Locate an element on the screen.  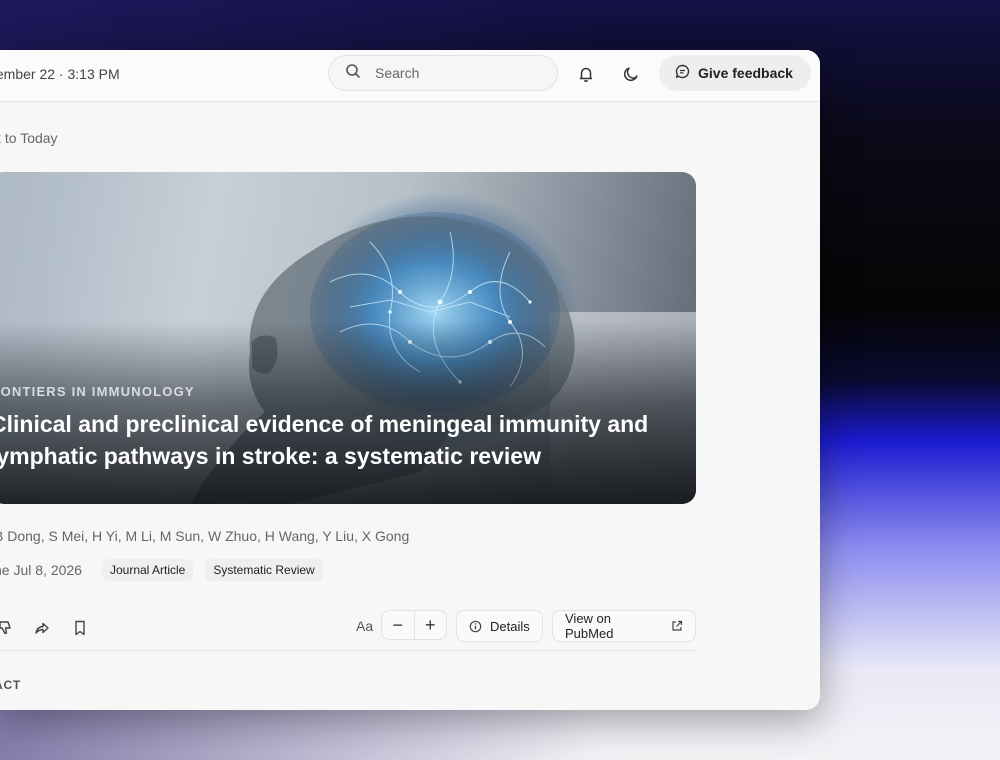
chat-icon is located at coordinates (682, 73).